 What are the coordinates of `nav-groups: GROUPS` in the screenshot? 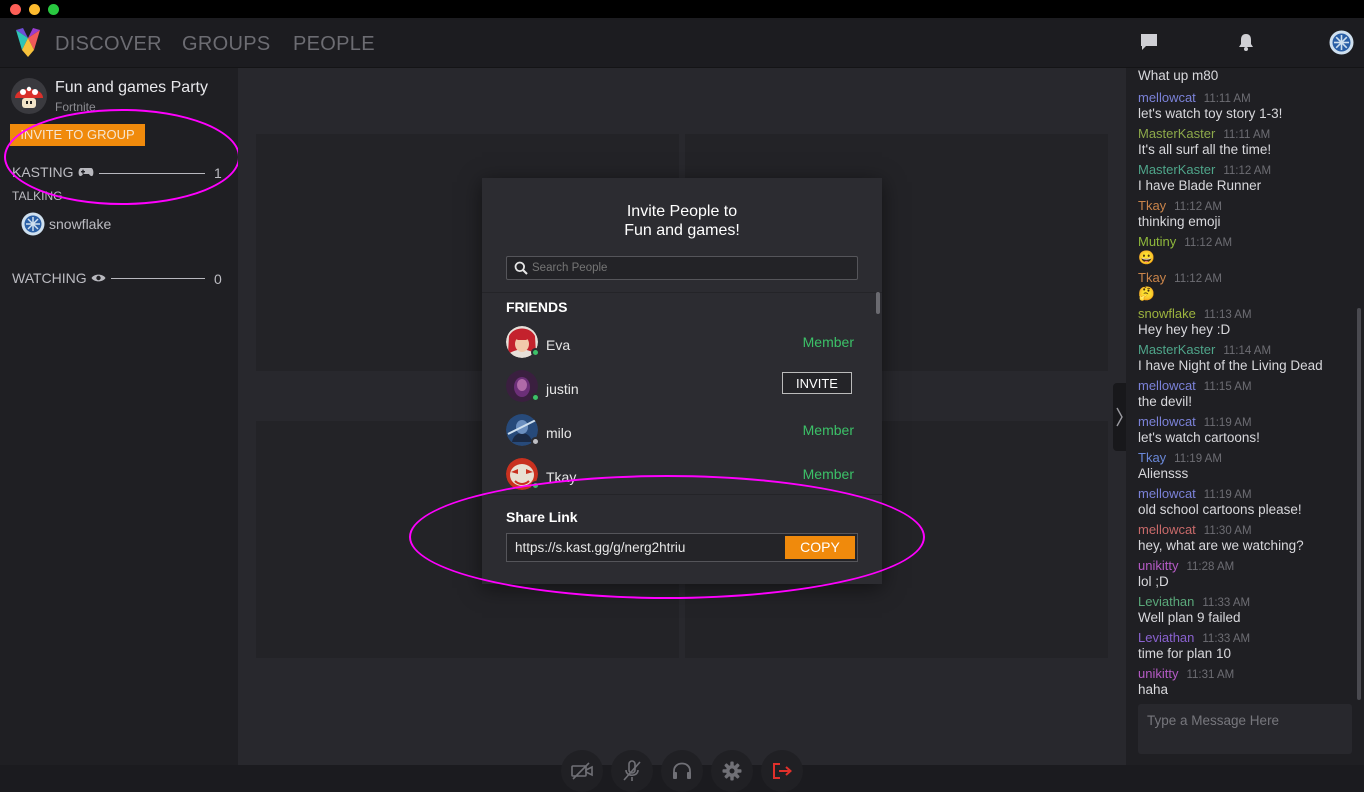 It's located at (226, 44).